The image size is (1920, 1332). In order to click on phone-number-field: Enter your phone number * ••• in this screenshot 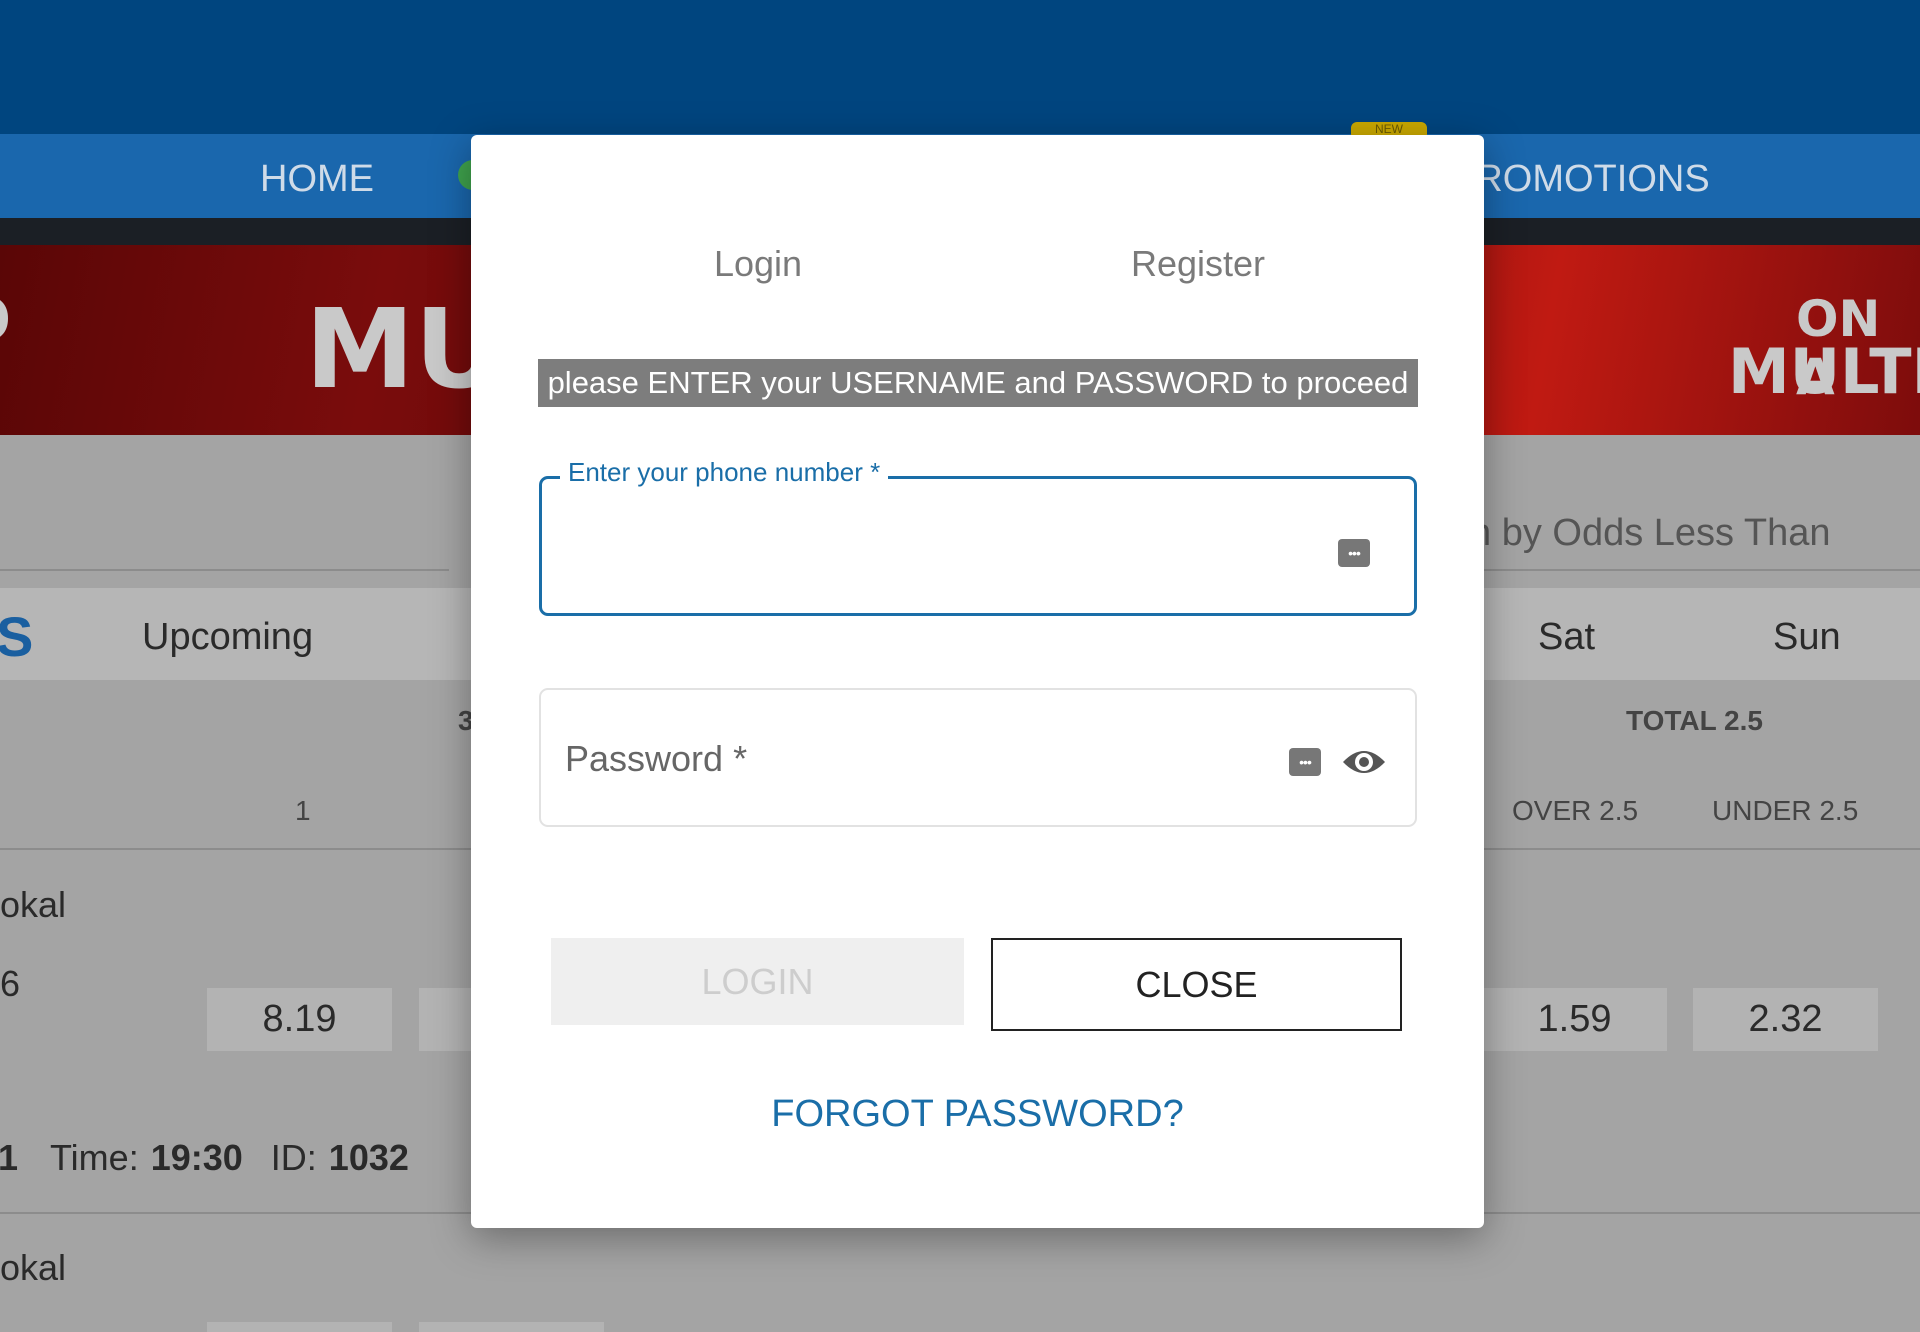, I will do `click(978, 536)`.